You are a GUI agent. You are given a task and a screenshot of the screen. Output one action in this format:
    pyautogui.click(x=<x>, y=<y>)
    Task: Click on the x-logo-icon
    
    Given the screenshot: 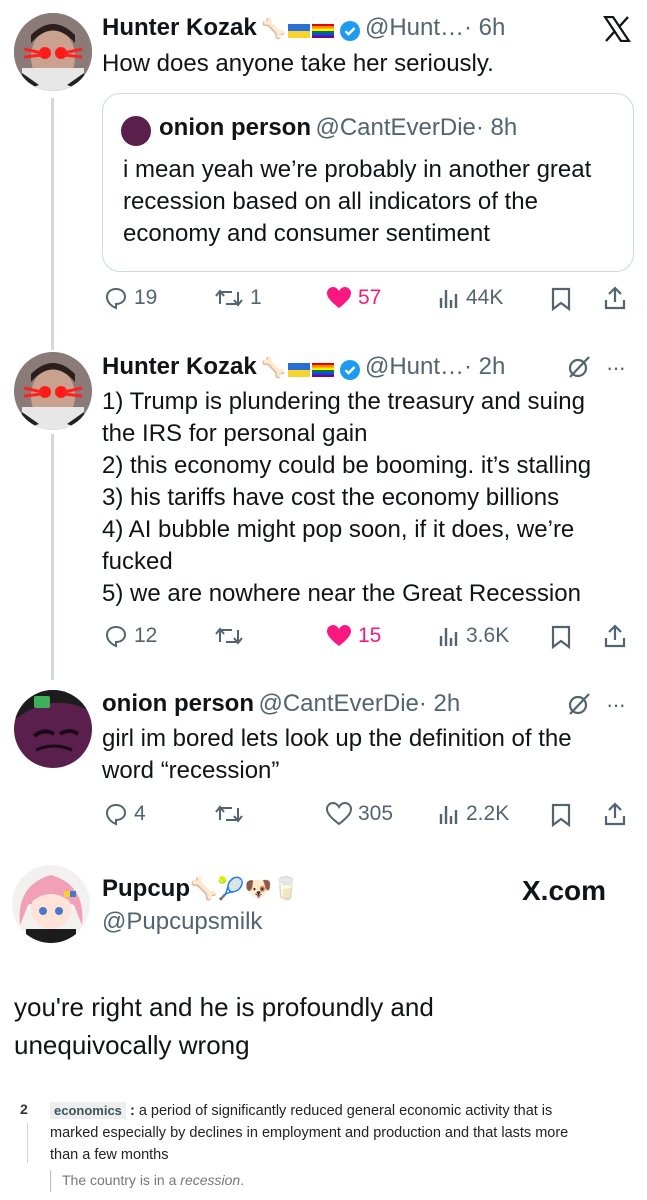 What is the action you would take?
    pyautogui.click(x=617, y=29)
    